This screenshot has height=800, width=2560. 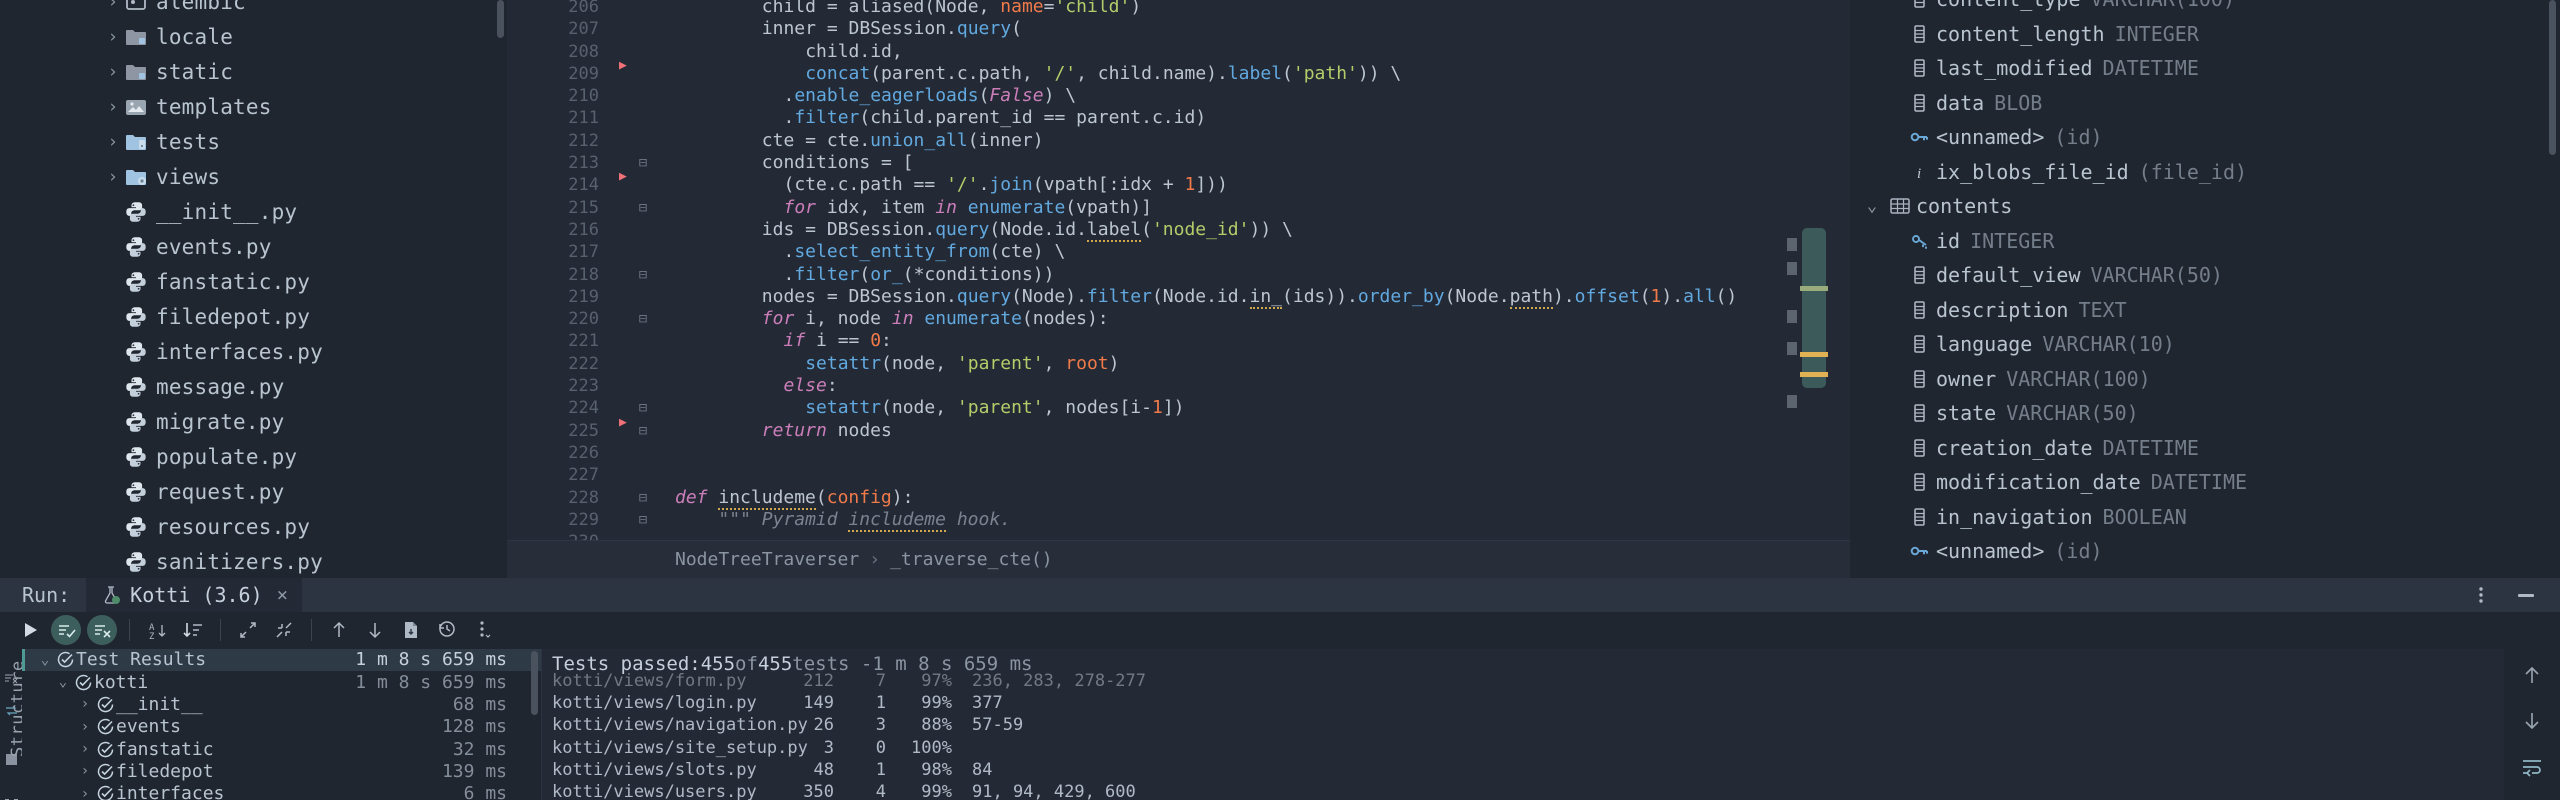 What do you see at coordinates (375, 630) in the screenshot?
I see `next-failed-button` at bounding box center [375, 630].